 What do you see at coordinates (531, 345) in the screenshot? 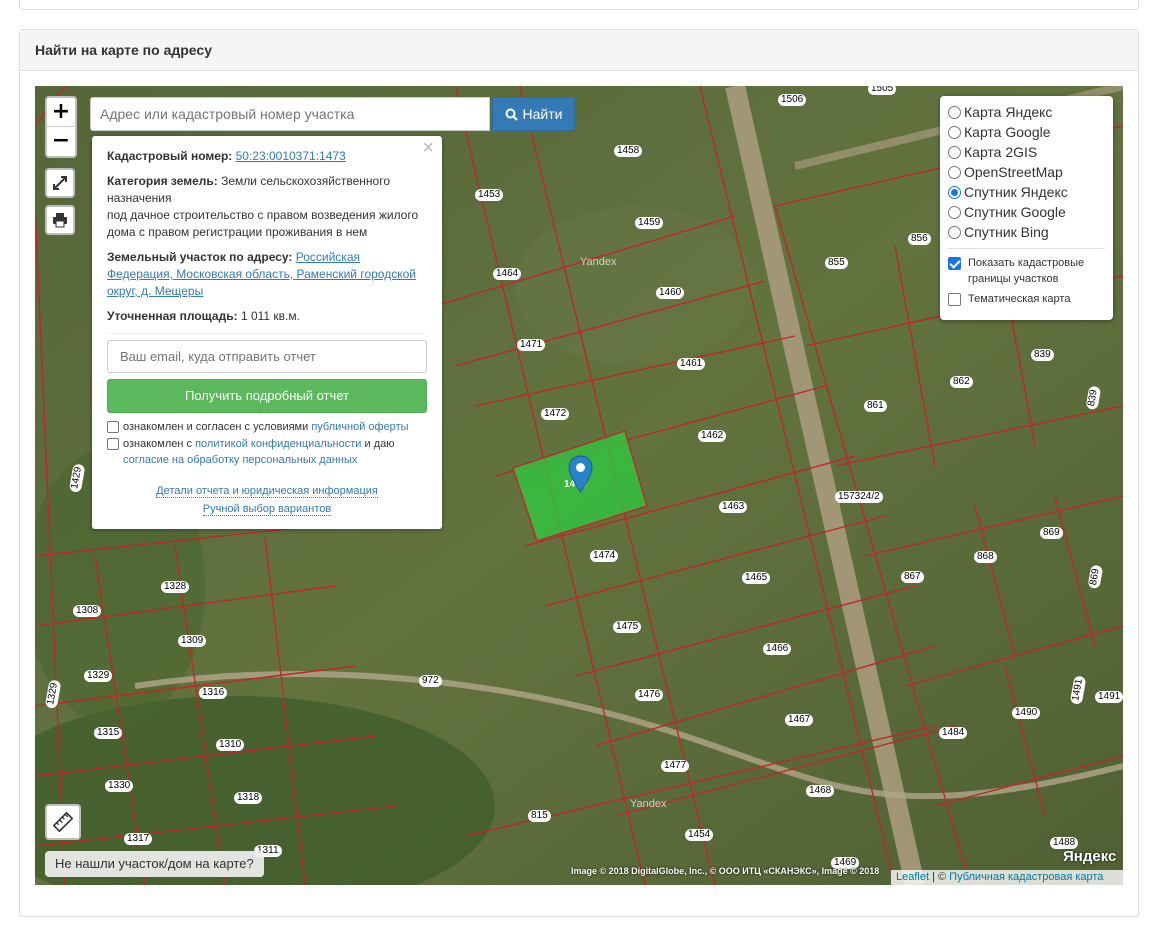
I see `plot-label: 1471` at bounding box center [531, 345].